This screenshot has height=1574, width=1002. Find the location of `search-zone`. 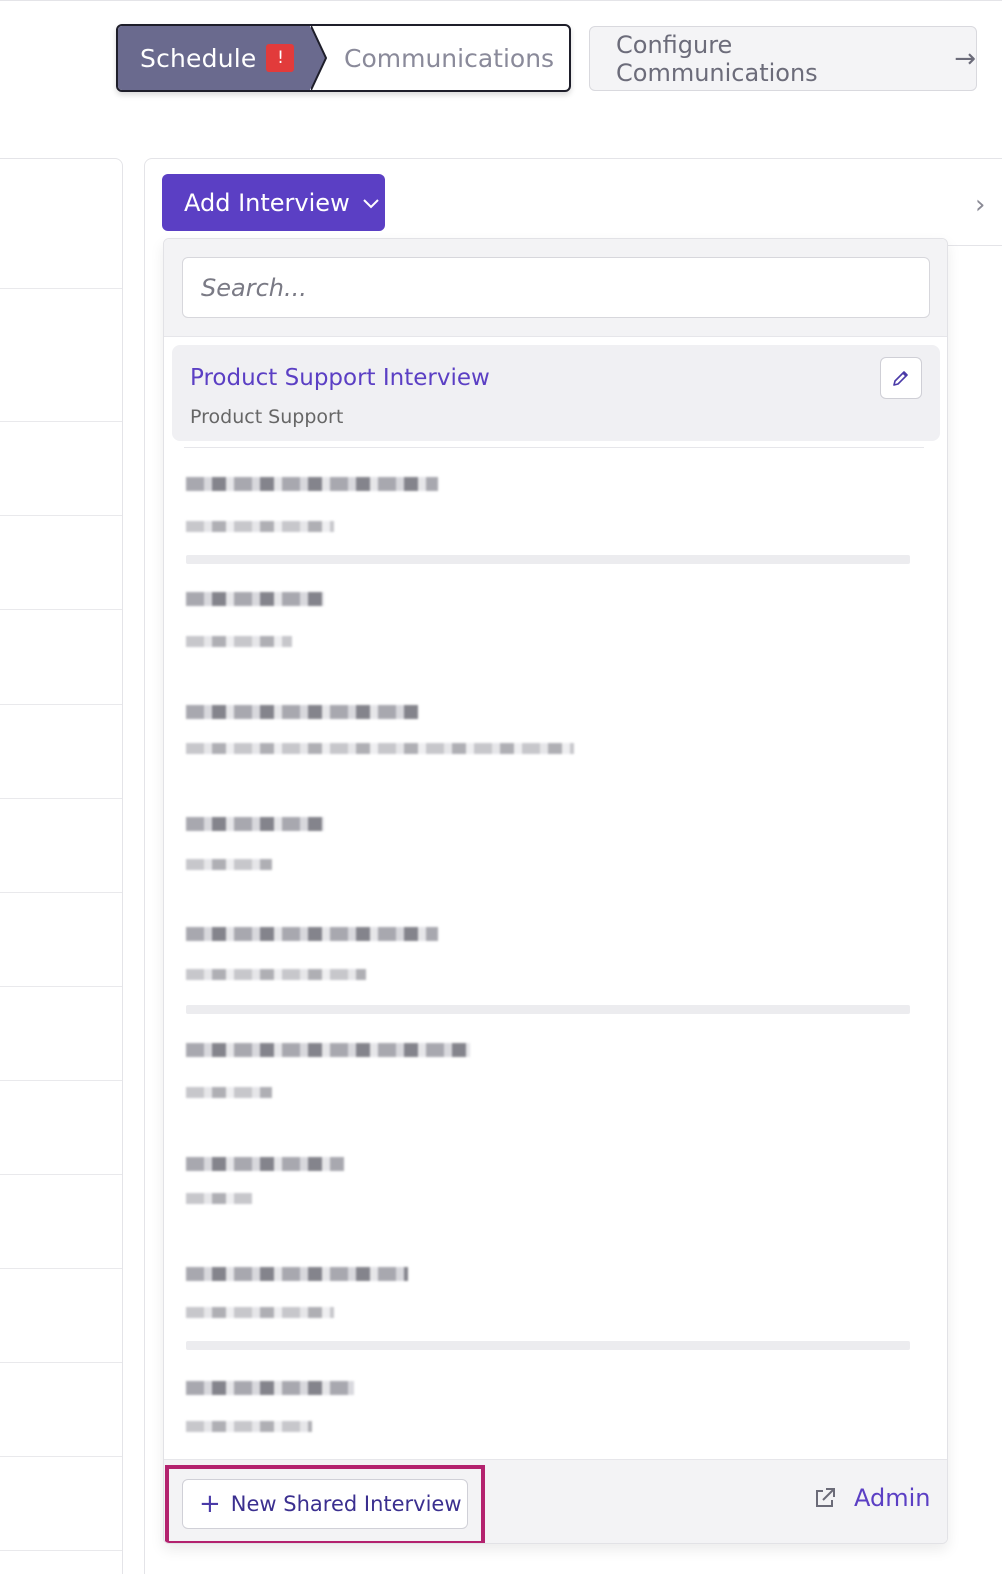

search-zone is located at coordinates (555, 288).